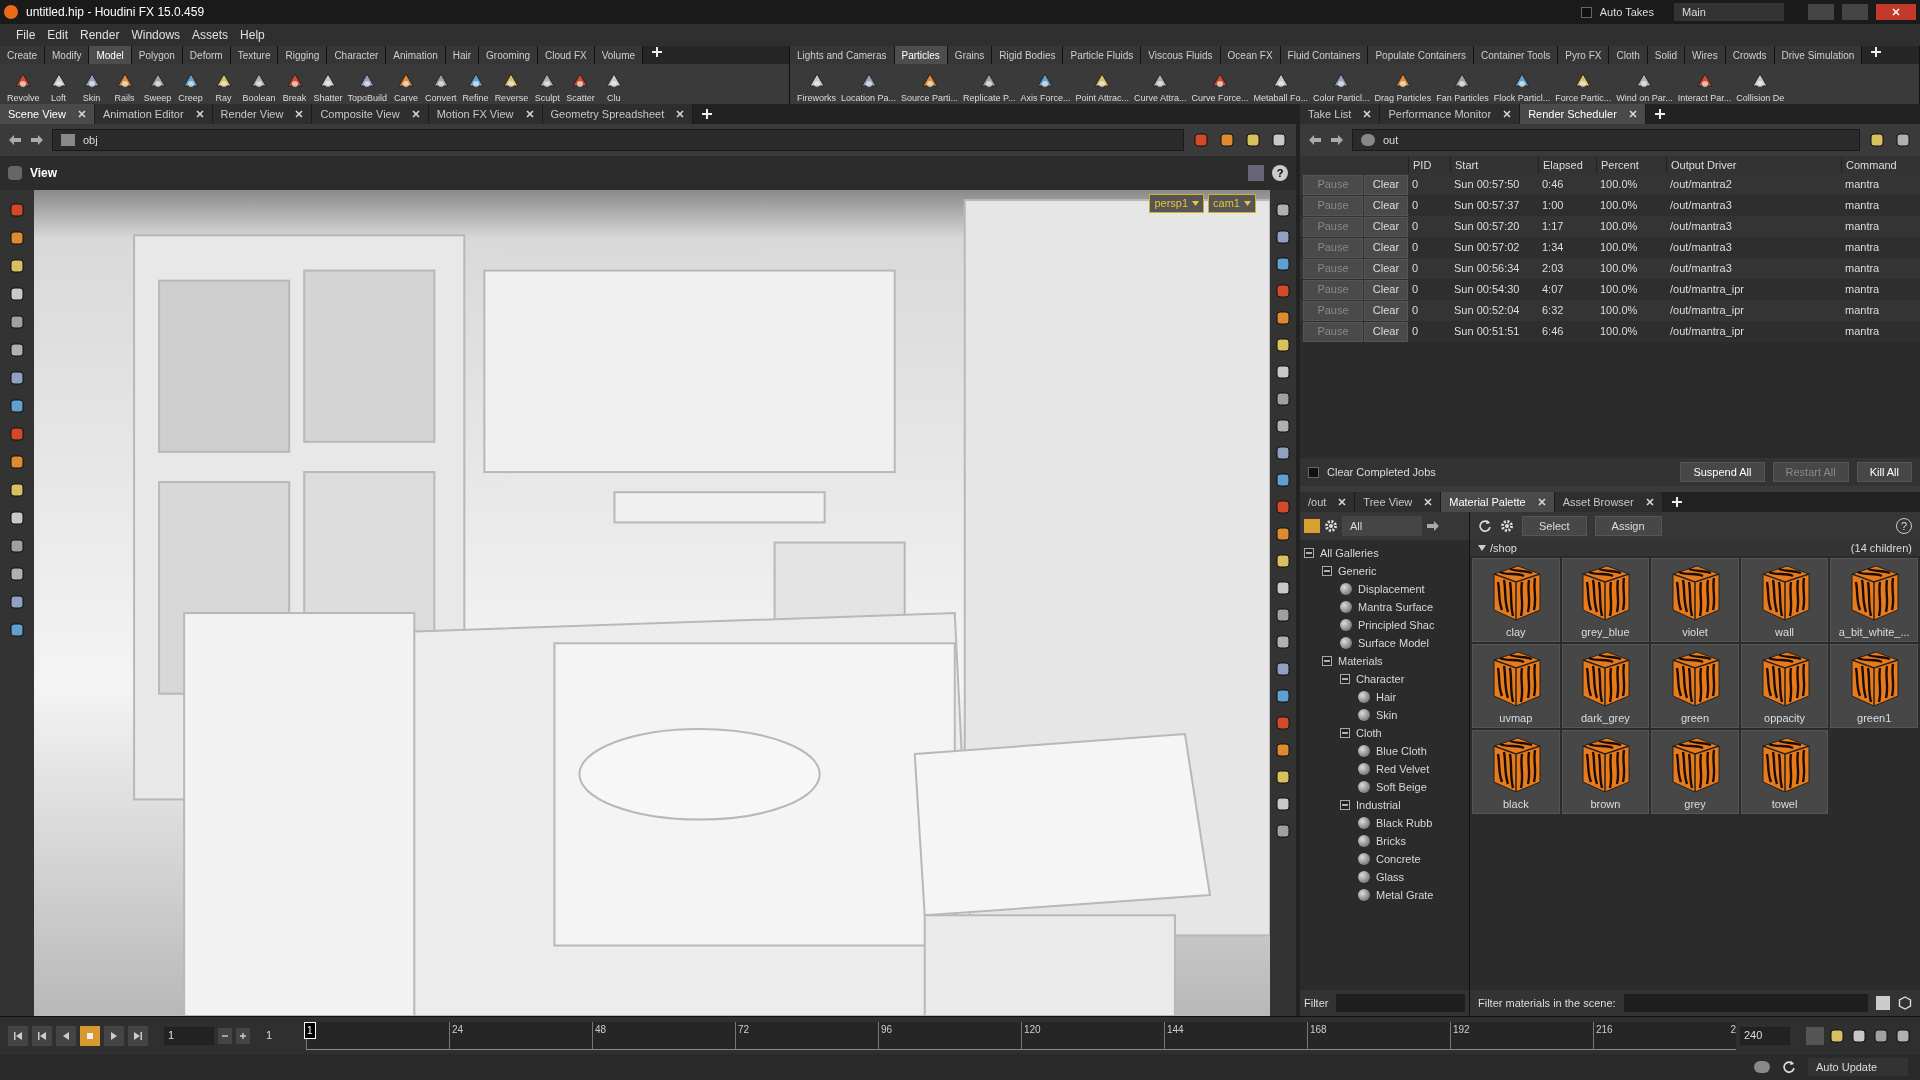 Image resolution: width=1920 pixels, height=1080 pixels. Describe the element at coordinates (1398, 859) in the screenshot. I see `tree-item: Concrete` at that location.